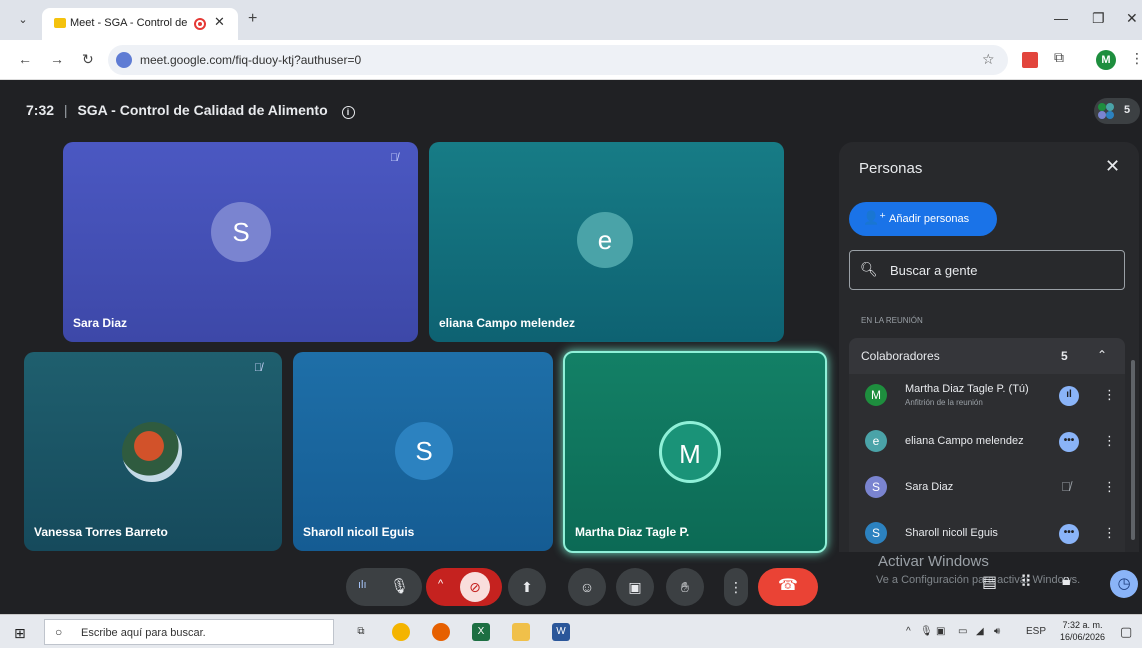 This screenshot has width=1142, height=648. I want to click on recording-icon, so click(200, 24).